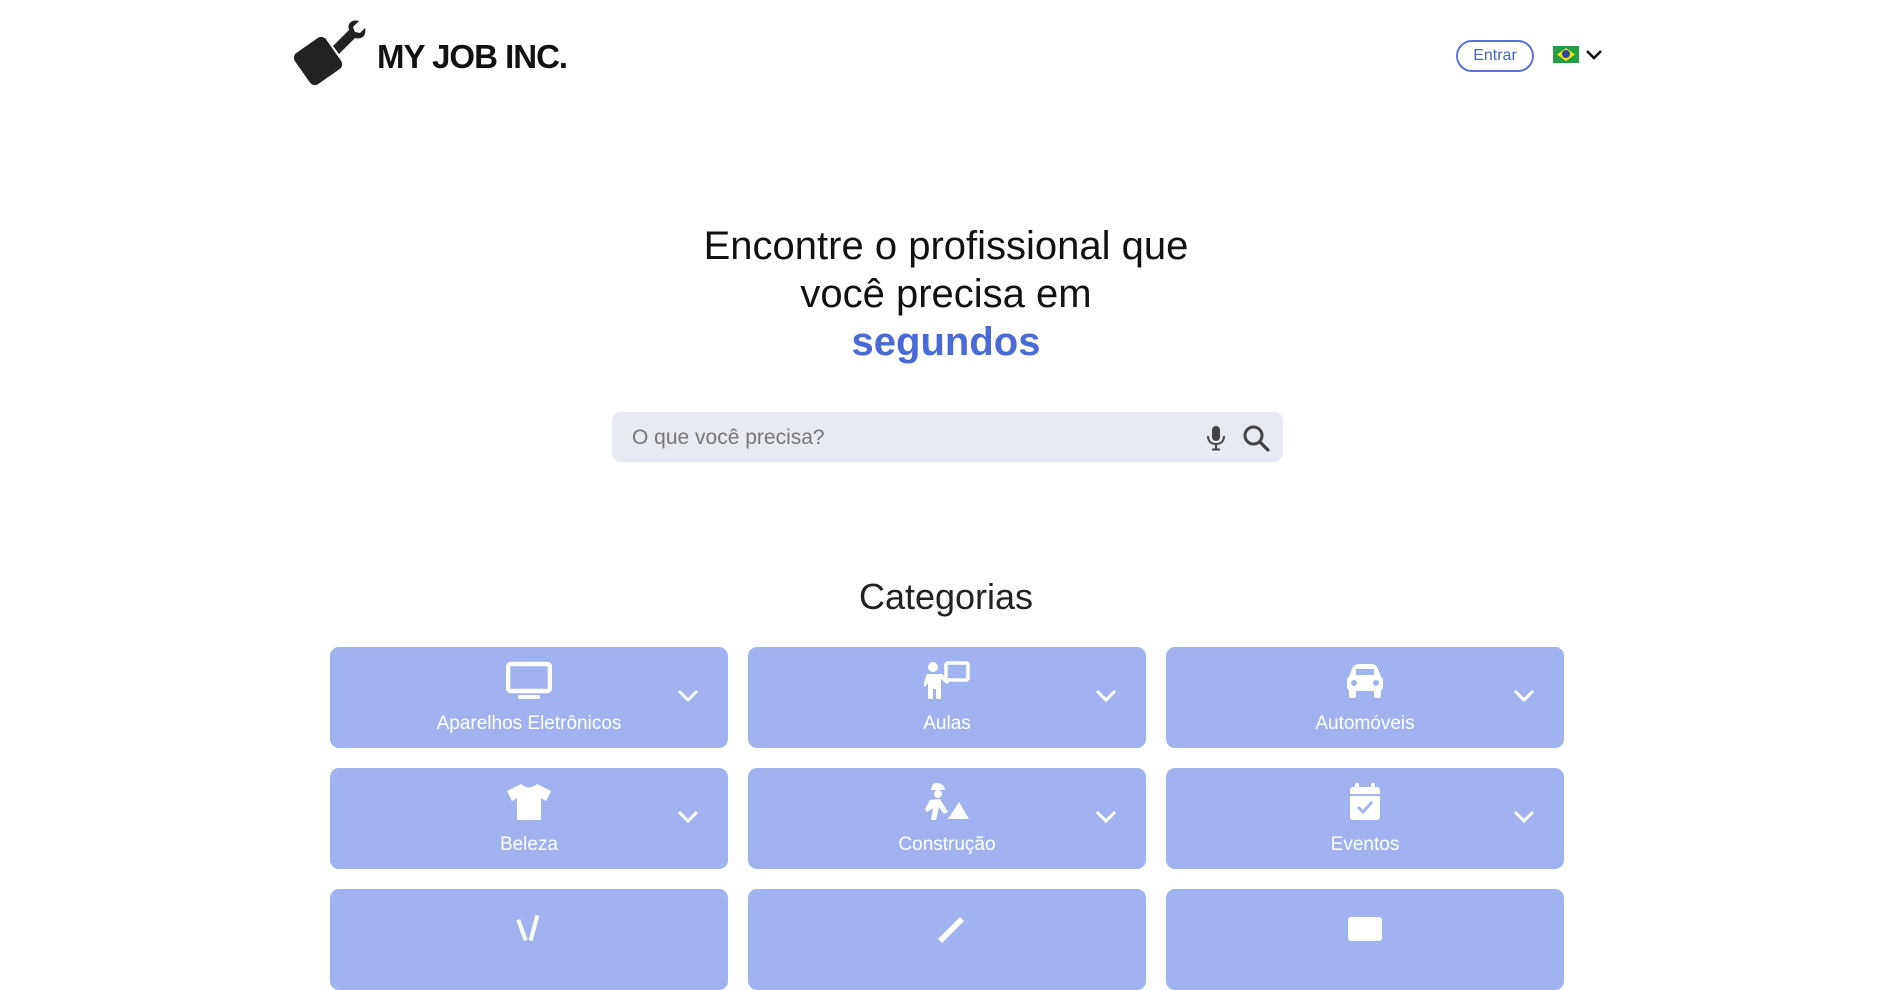 The height and width of the screenshot is (990, 1892). I want to click on category-label: Beleza, so click(529, 844).